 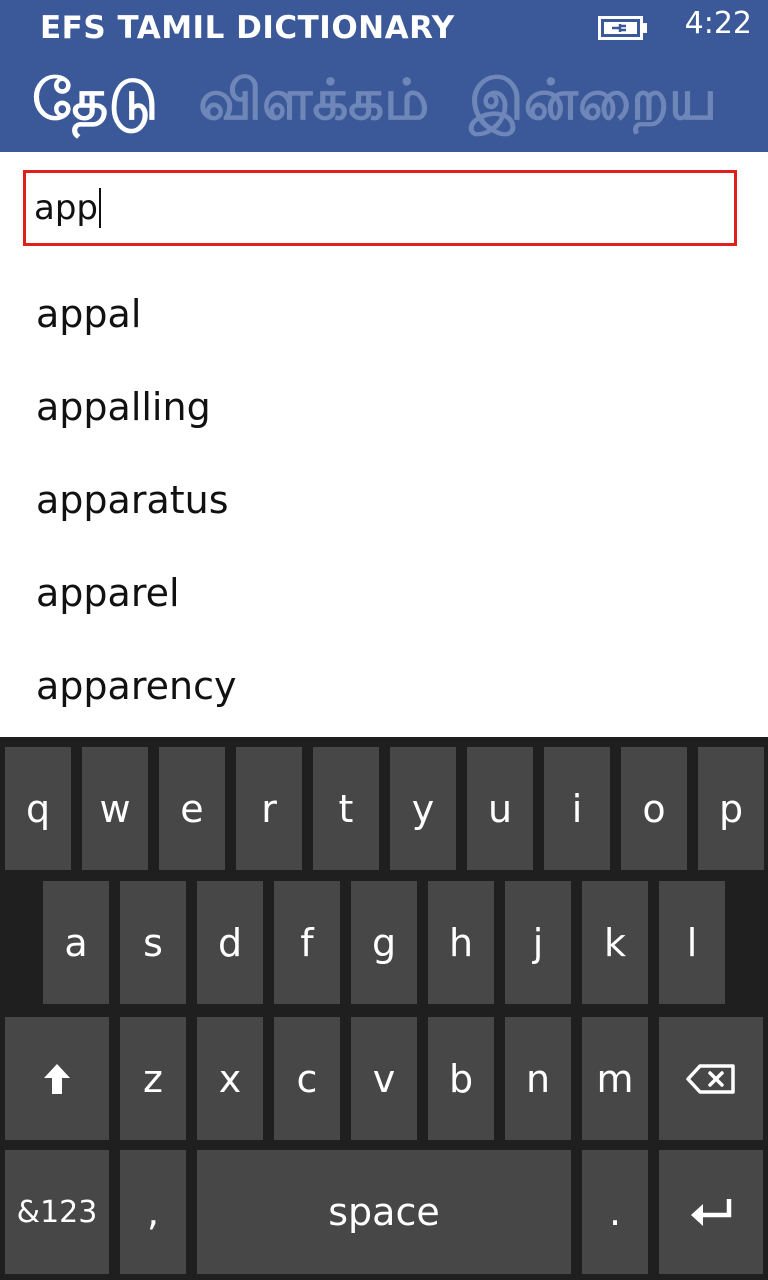 I want to click on shift-arrow-icon, so click(x=57, y=1078).